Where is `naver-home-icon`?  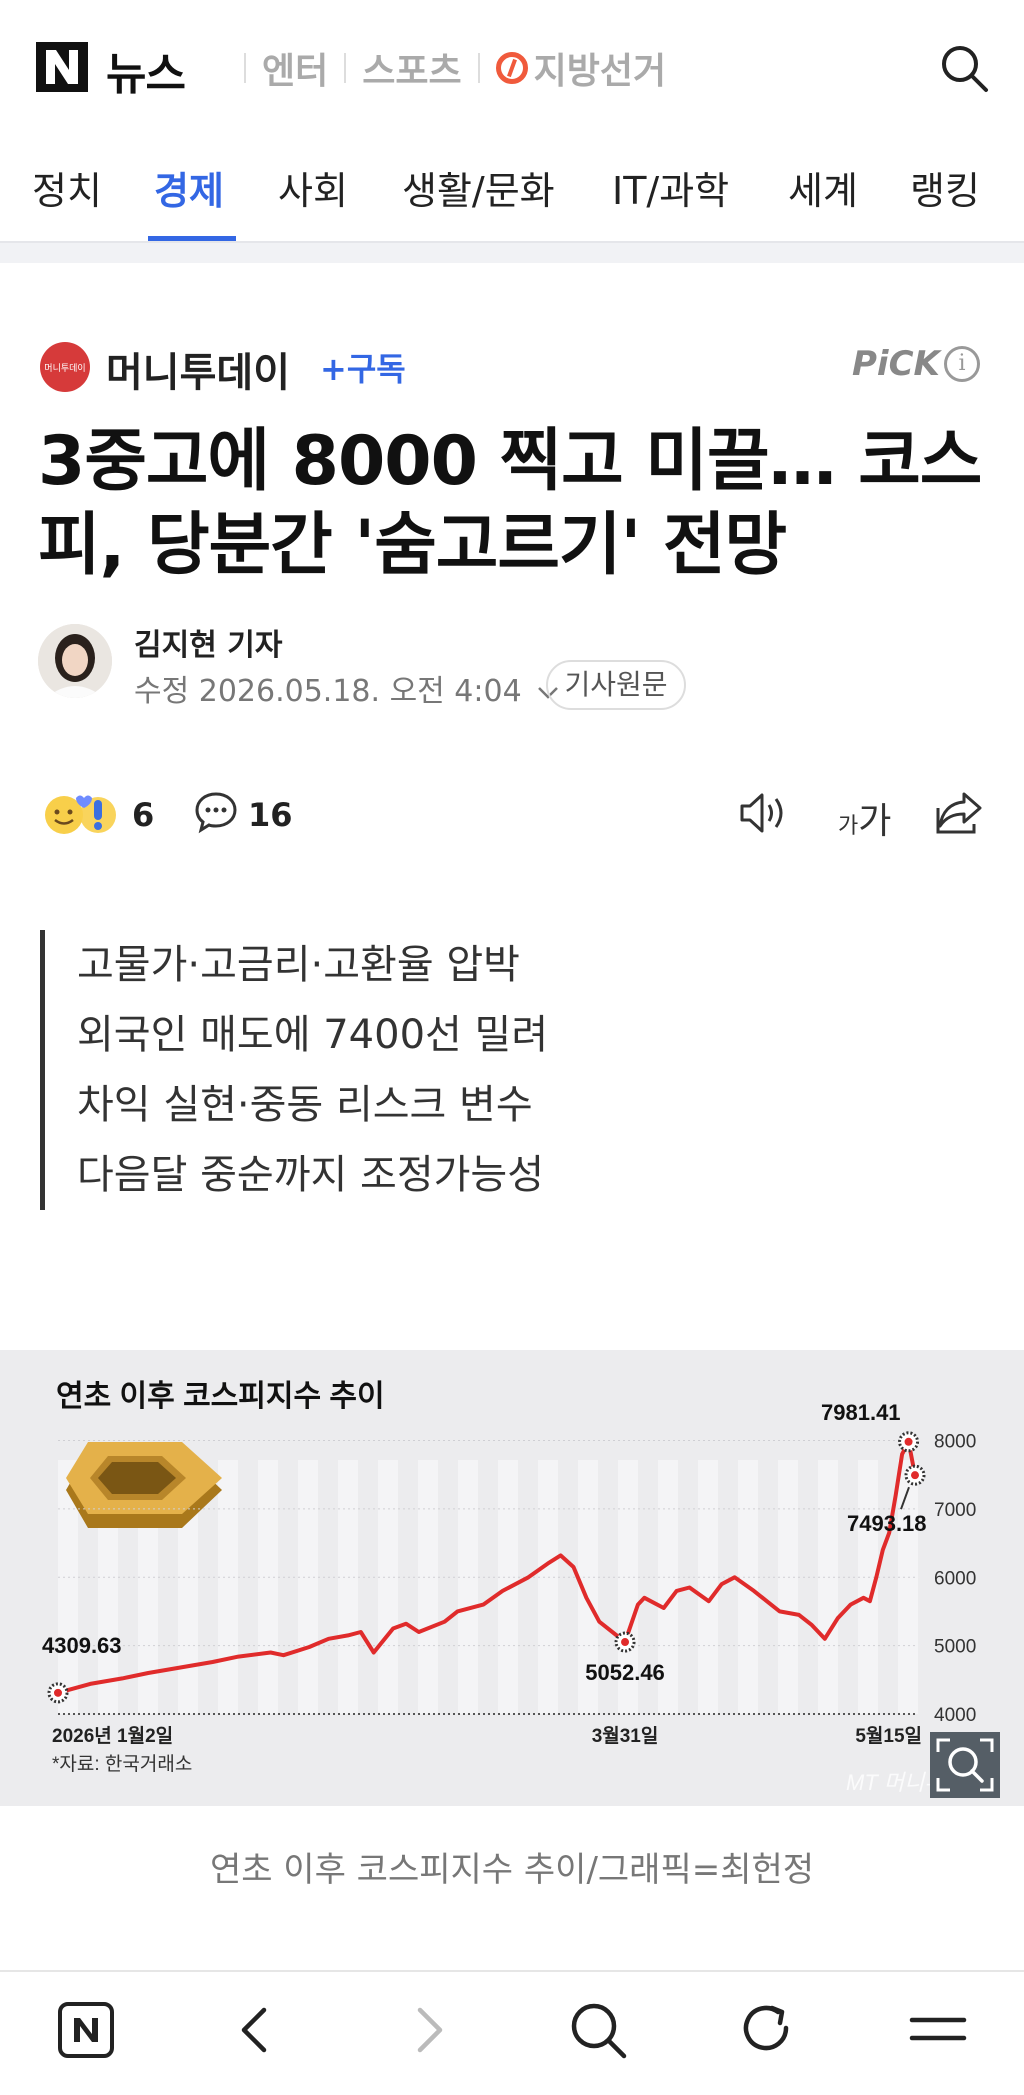 naver-home-icon is located at coordinates (86, 2030).